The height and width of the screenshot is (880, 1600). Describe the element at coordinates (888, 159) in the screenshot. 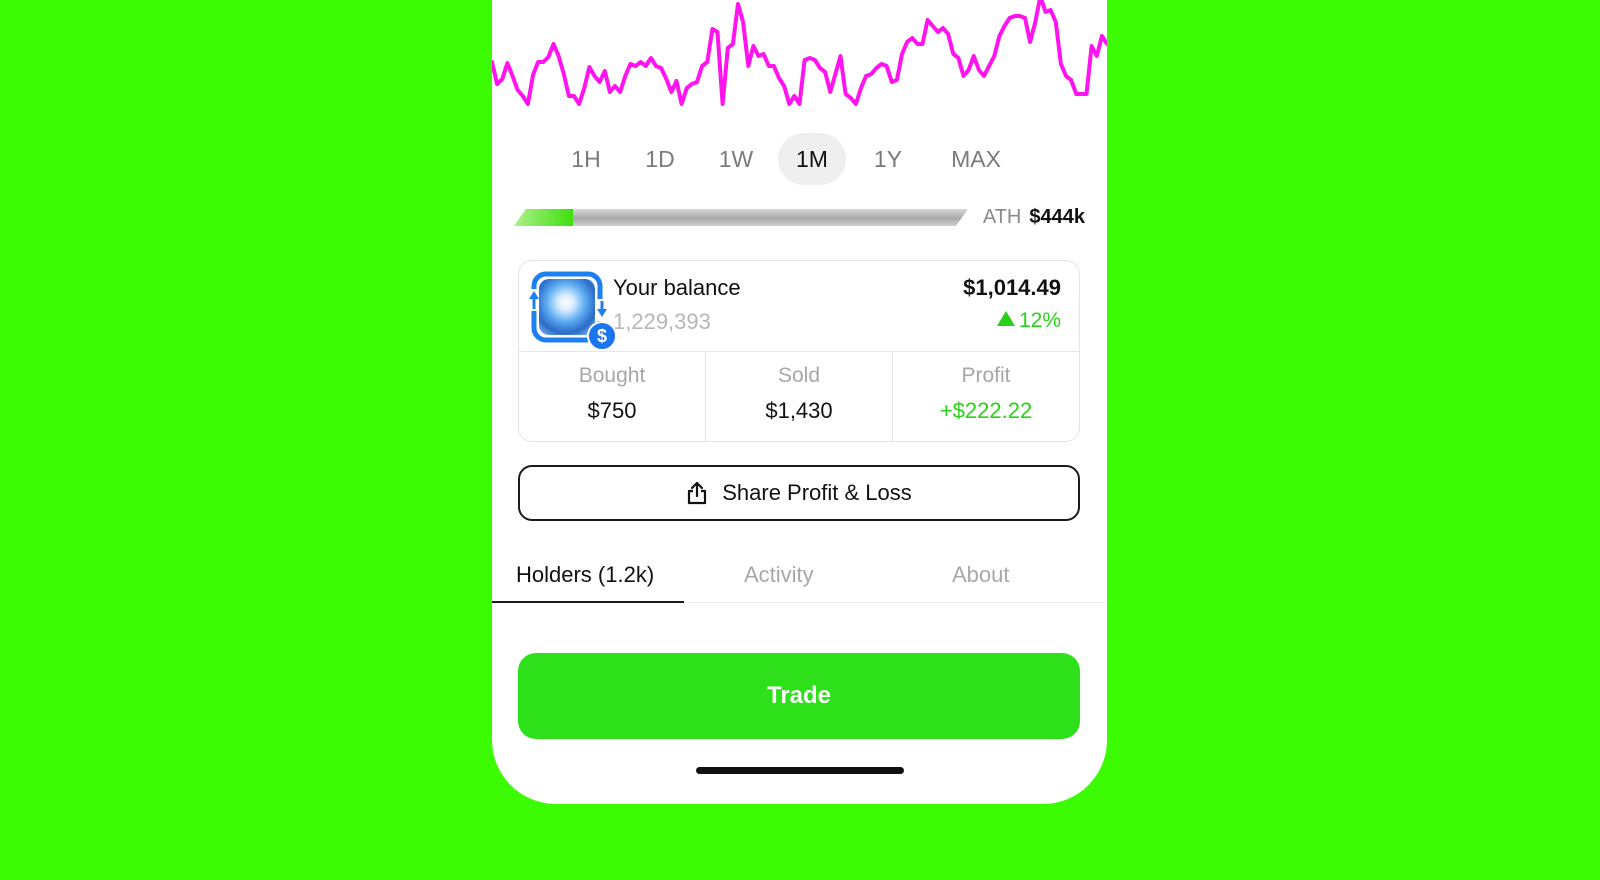

I see `timeframe-1y: 1Y` at that location.